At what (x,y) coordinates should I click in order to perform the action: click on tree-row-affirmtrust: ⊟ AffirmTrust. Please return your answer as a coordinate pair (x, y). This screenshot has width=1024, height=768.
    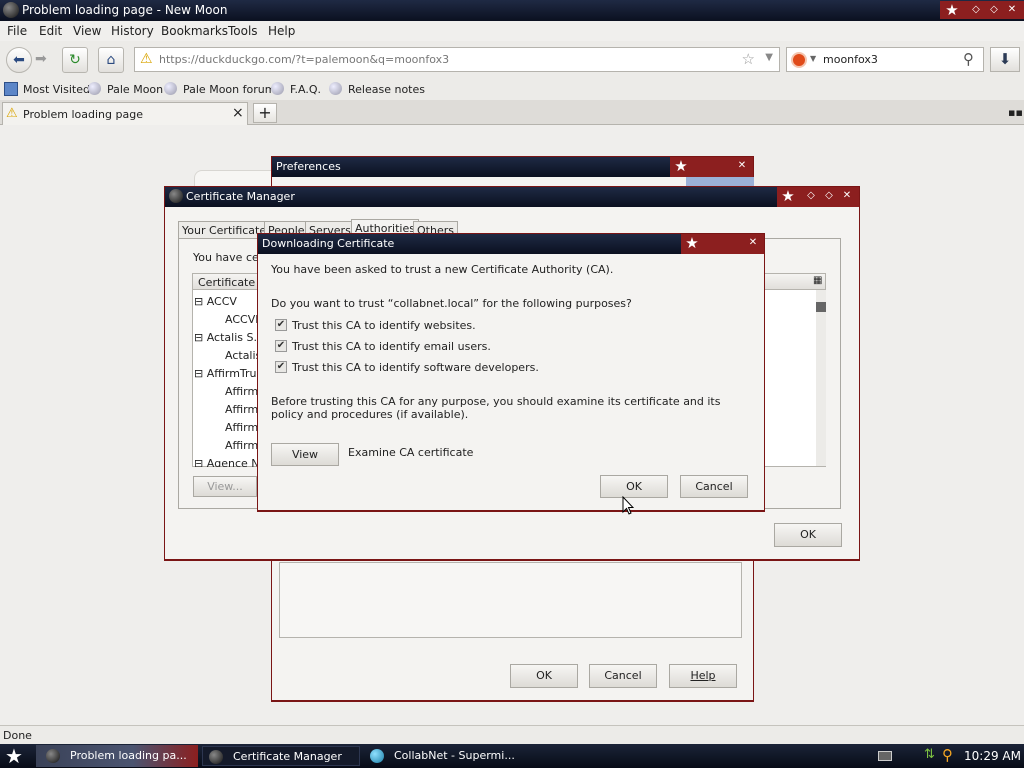
    Looking at the image, I should click on (230, 373).